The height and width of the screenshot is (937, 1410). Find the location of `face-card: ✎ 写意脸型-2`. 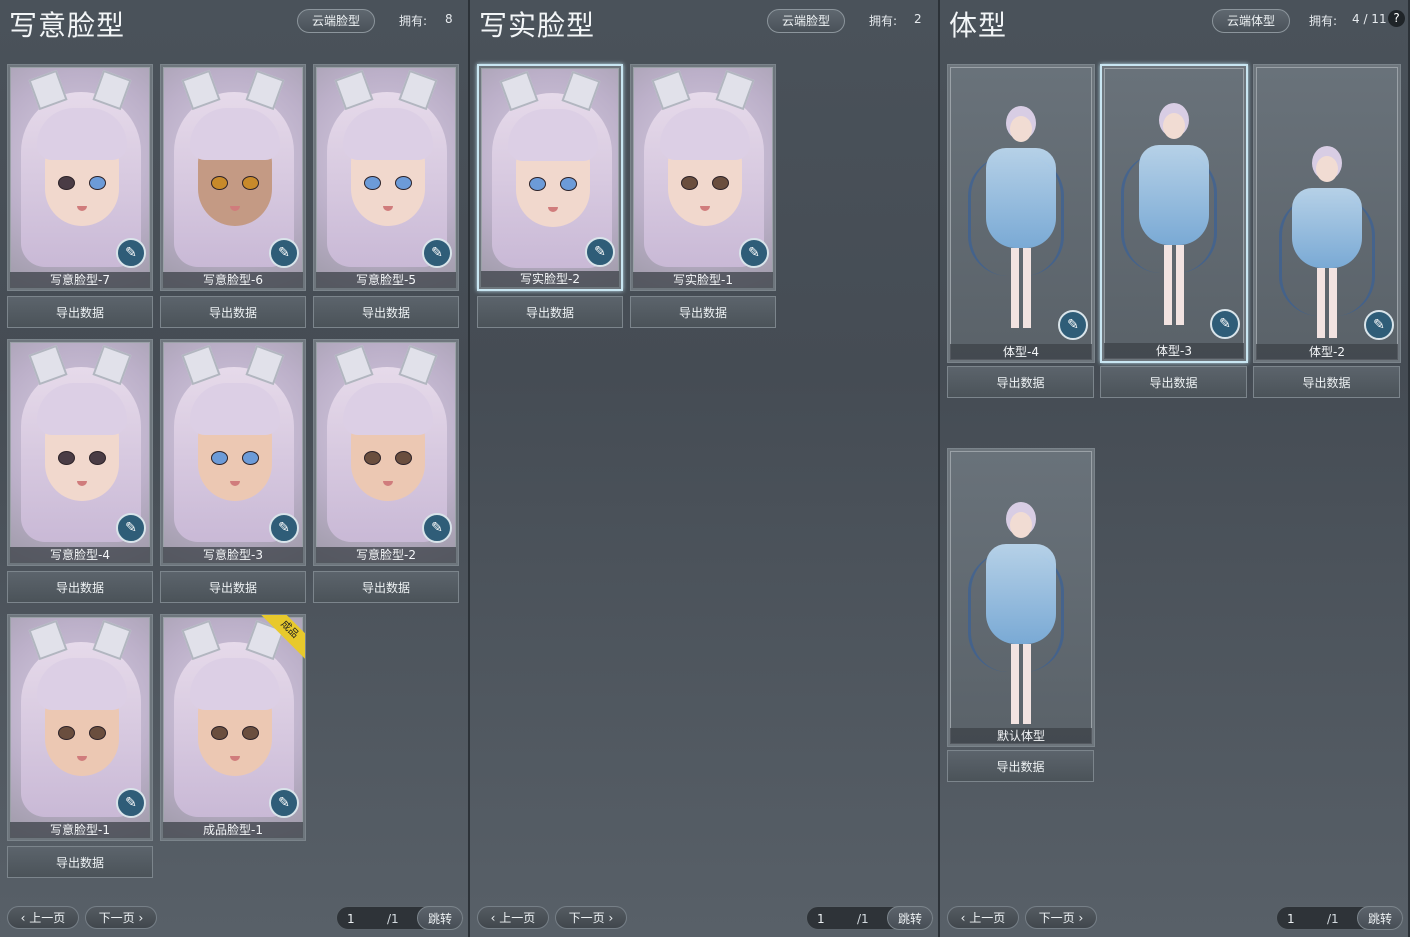

face-card: ✎ 写意脸型-2 is located at coordinates (386, 452).